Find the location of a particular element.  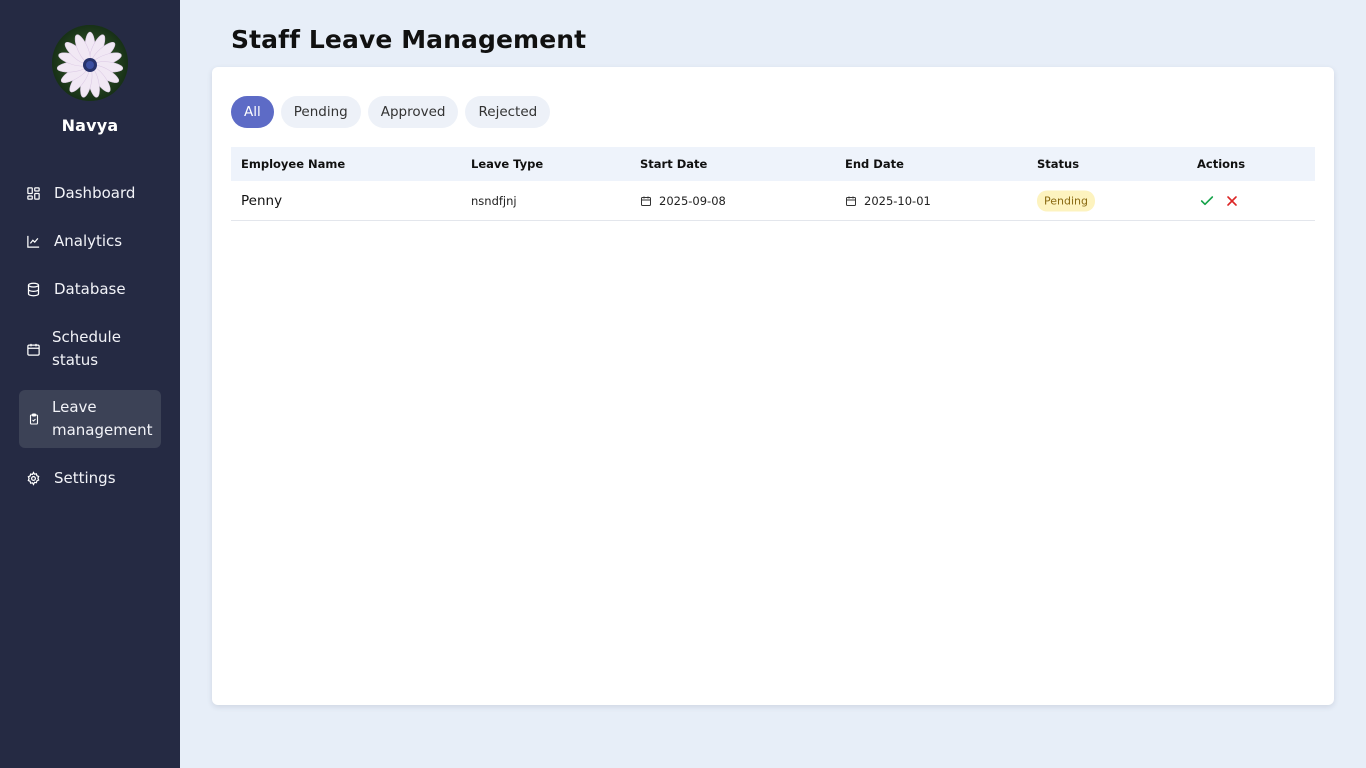

filter-tabs: All Pending Approved Rejected is located at coordinates (391, 112).